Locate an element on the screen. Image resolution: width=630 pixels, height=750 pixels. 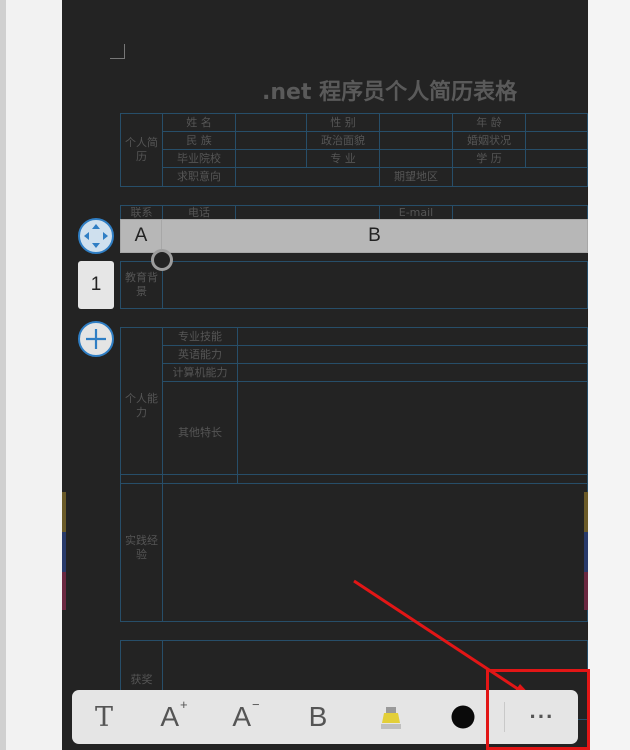
bold-button: B is located at coordinates (318, 717).